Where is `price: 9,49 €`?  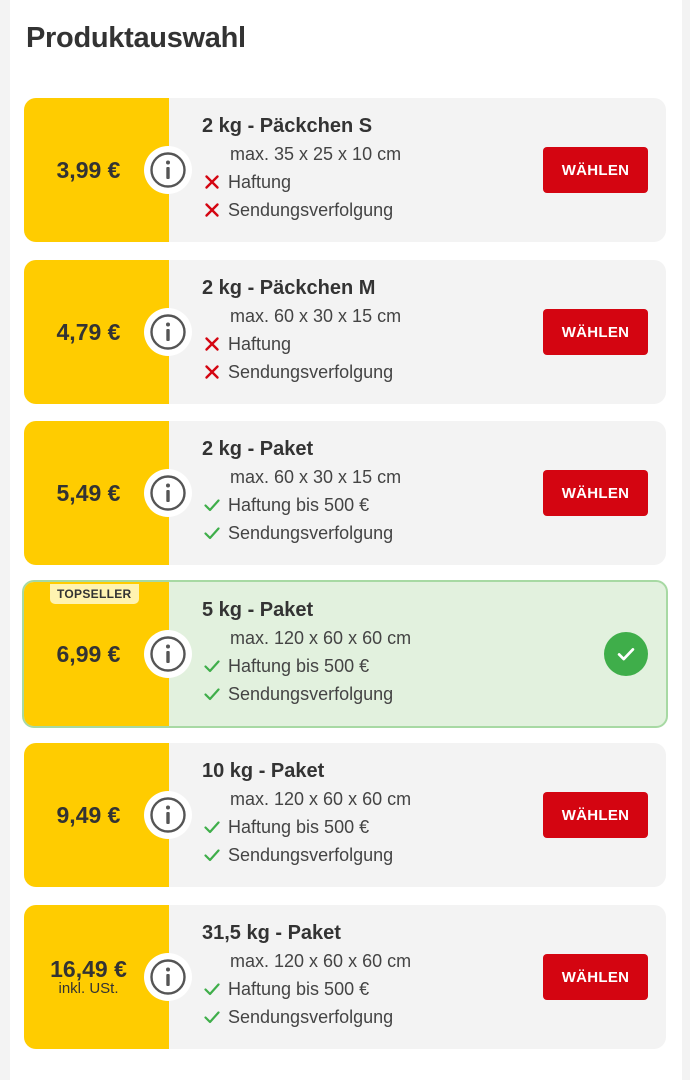
price: 9,49 € is located at coordinates (88, 815).